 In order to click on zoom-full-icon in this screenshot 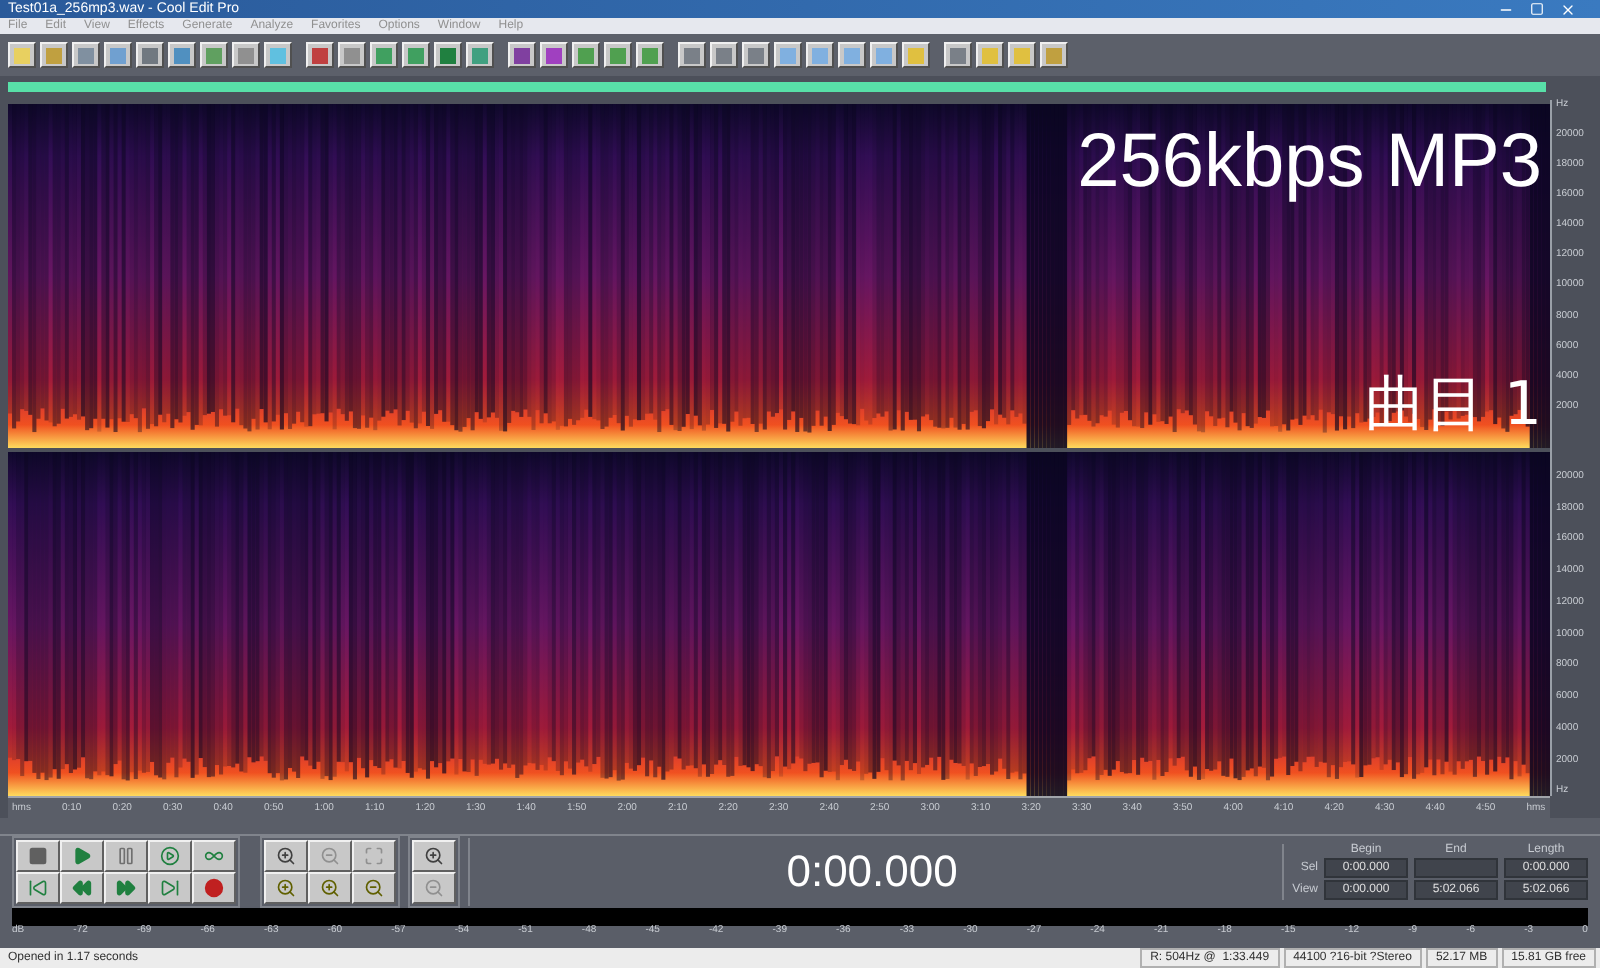, I will do `click(374, 855)`.